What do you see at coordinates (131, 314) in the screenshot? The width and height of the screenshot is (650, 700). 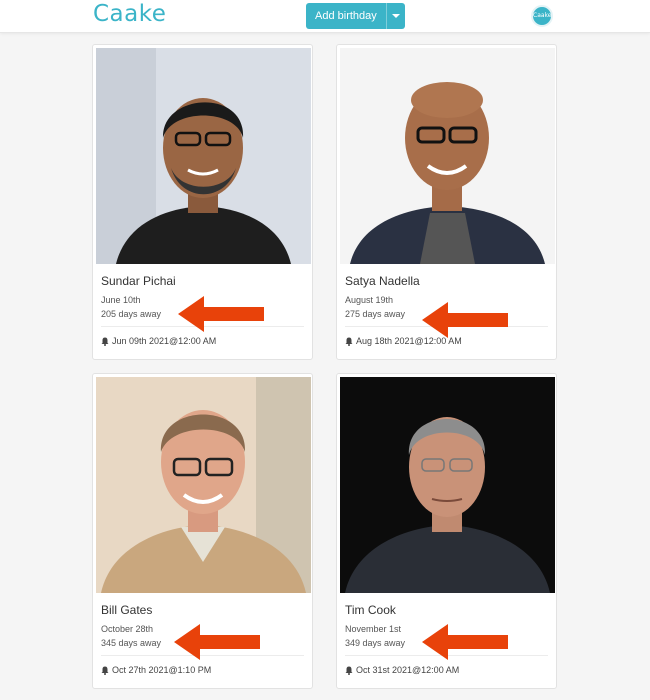 I see `days-away: 205 days away` at bounding box center [131, 314].